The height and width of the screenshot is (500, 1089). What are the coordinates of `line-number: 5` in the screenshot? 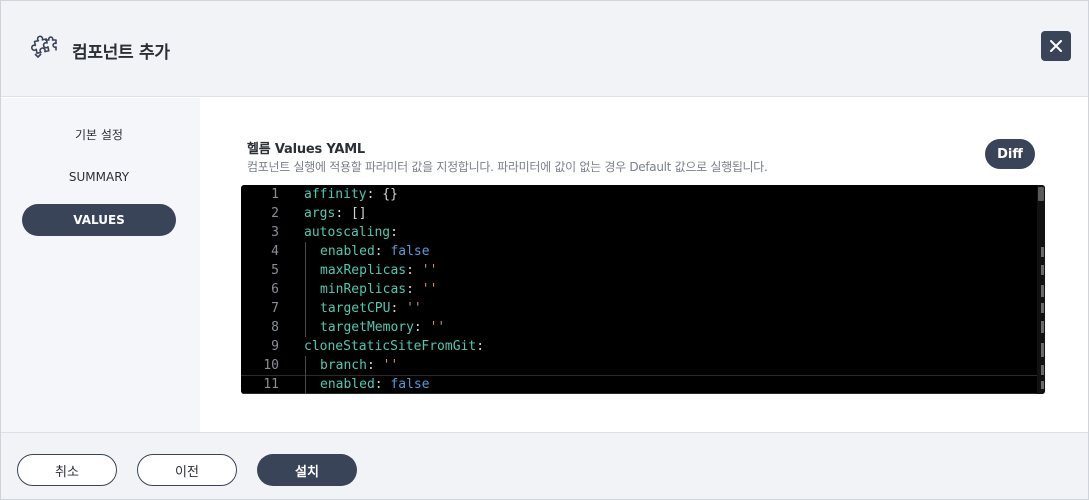 It's located at (275, 270).